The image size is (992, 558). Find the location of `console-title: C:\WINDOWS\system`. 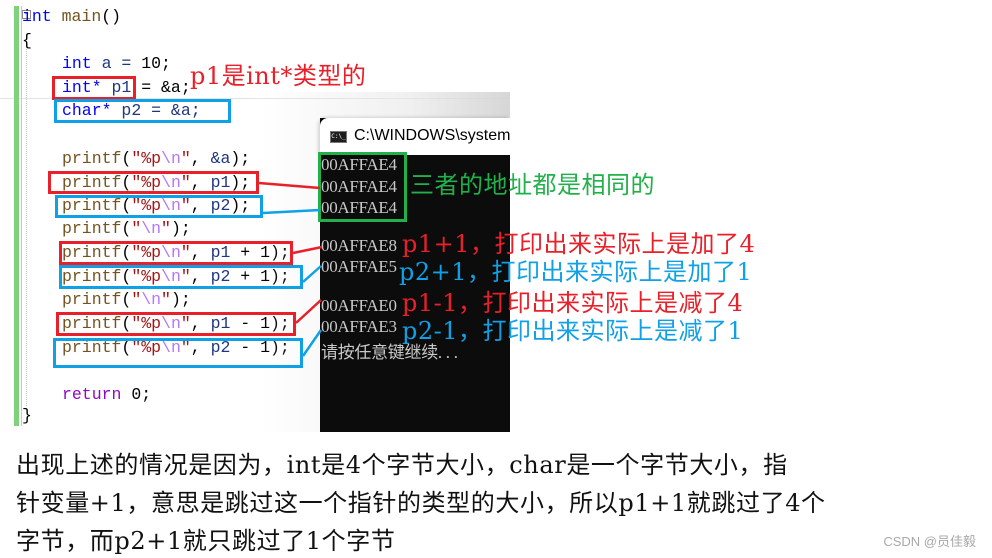

console-title: C:\WINDOWS\system is located at coordinates (432, 135).